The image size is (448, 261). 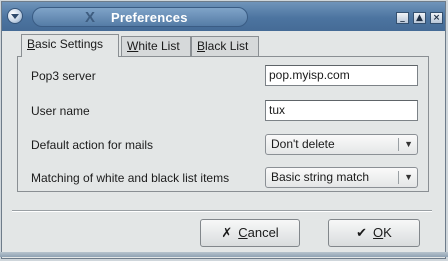 I want to click on window-bottom-edge, so click(x=224, y=254).